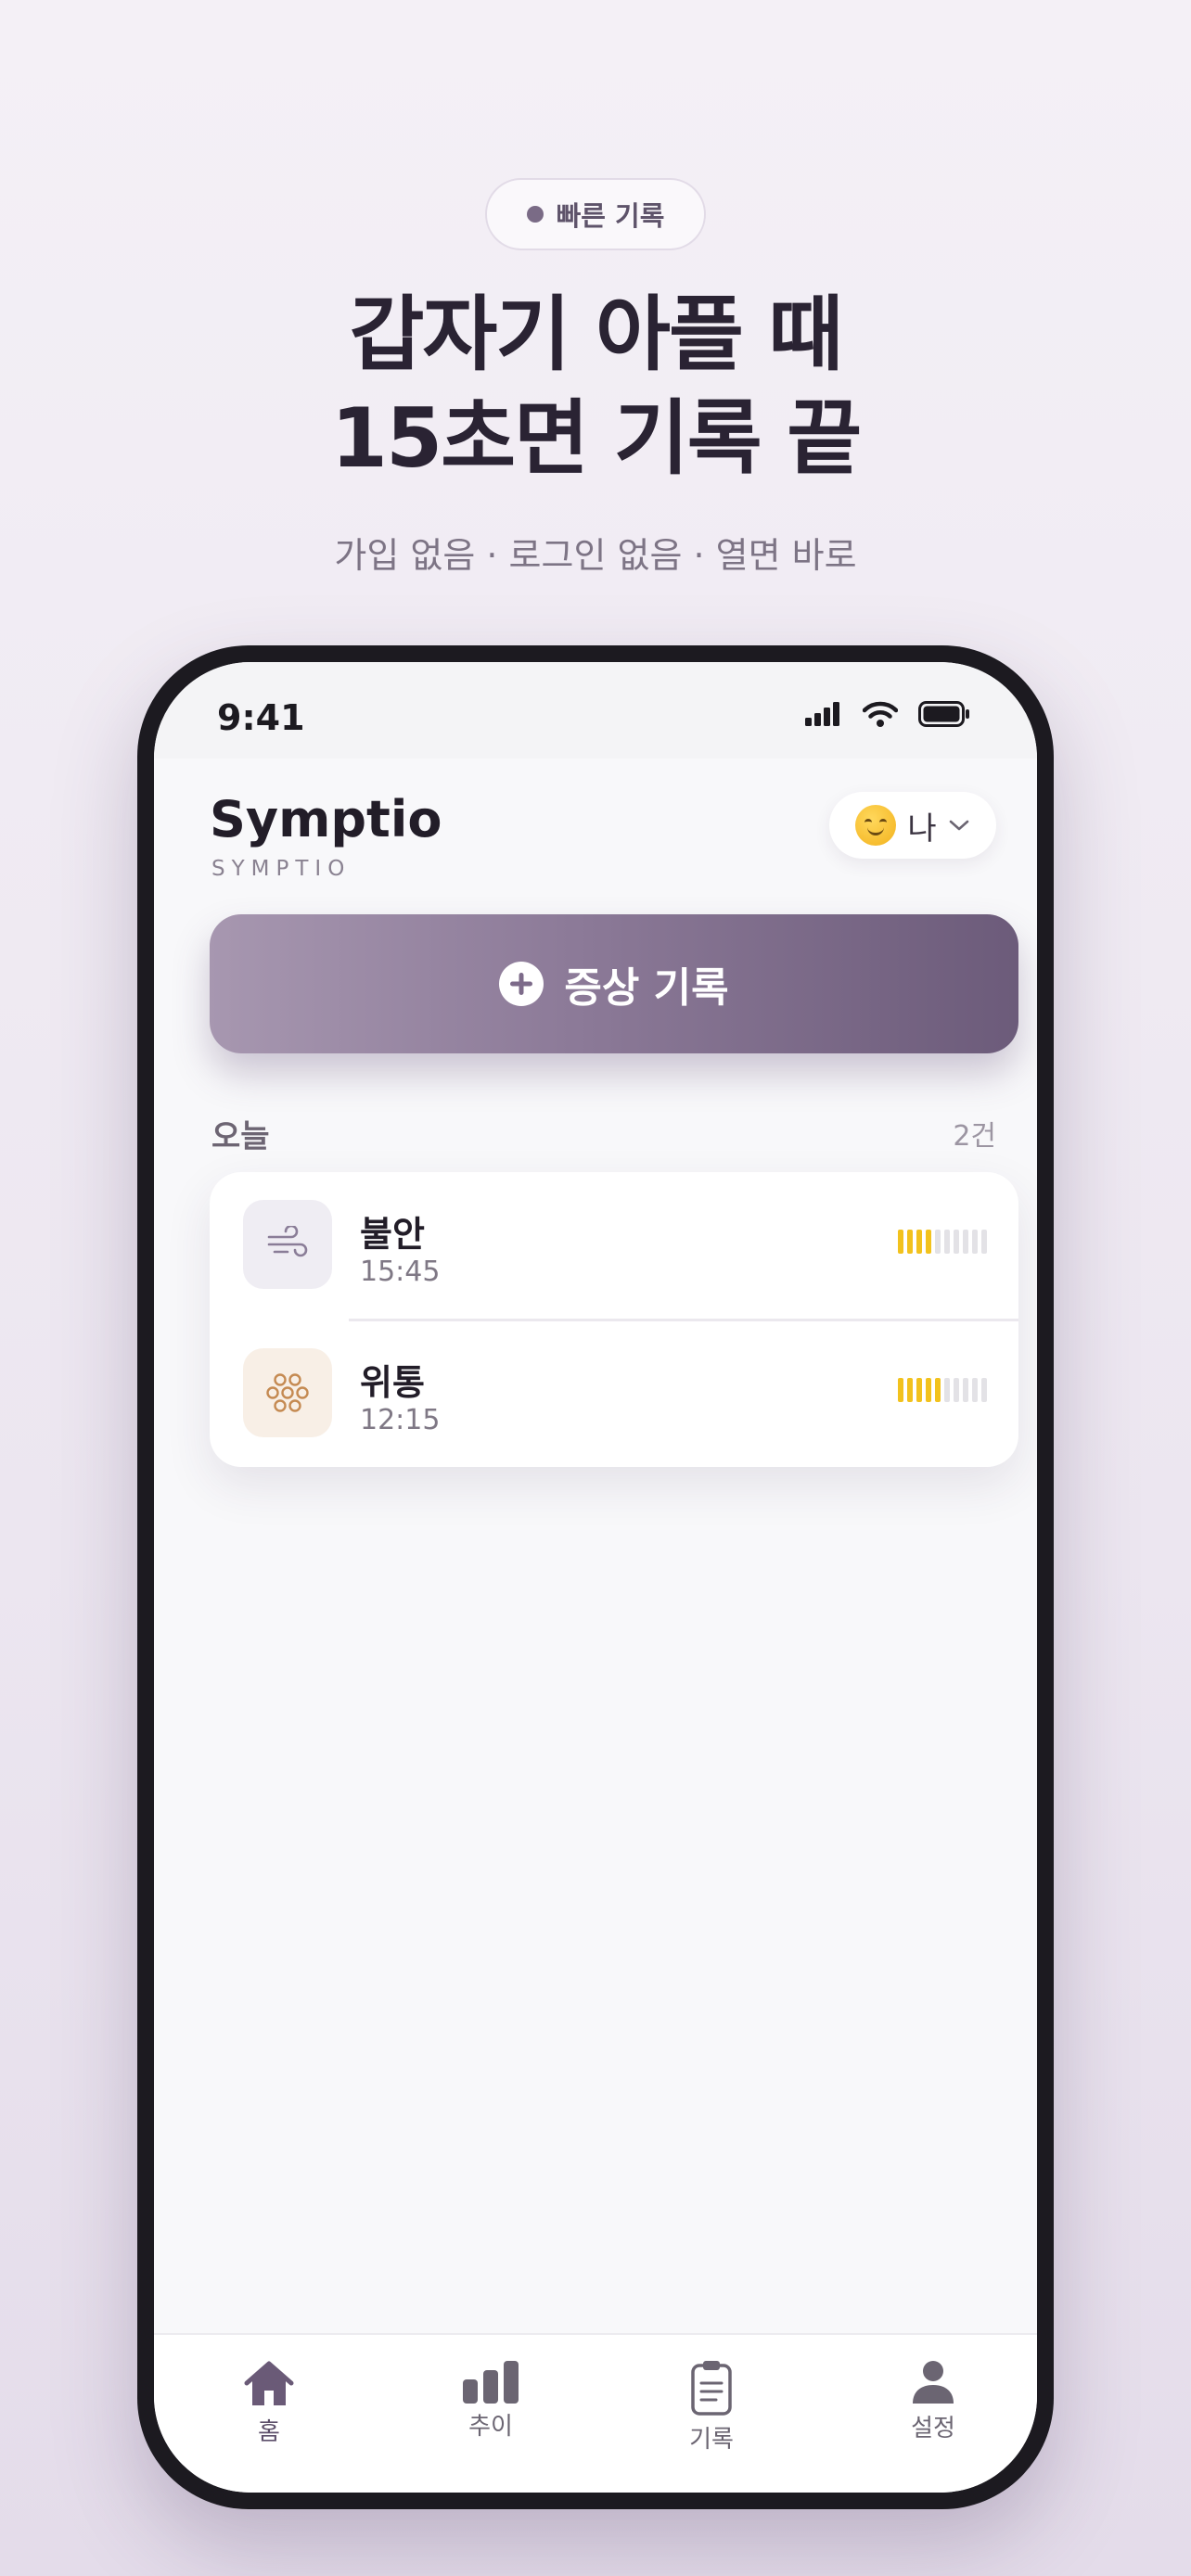 Image resolution: width=1191 pixels, height=2576 pixels. Describe the element at coordinates (491, 2382) in the screenshot. I see `bar-chart-icon` at that location.